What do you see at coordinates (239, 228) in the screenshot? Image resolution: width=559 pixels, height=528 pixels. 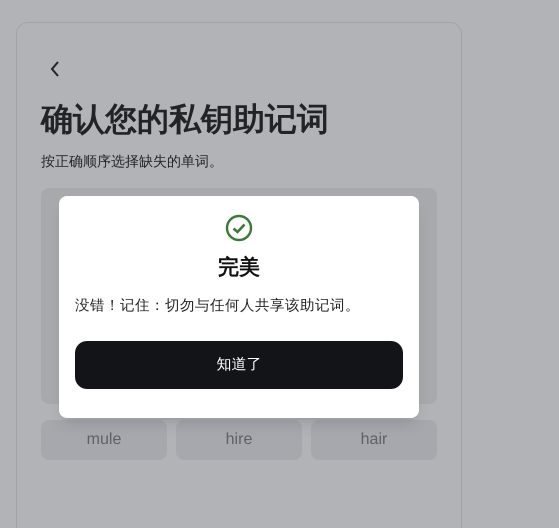 I see `check-circle-icon` at bounding box center [239, 228].